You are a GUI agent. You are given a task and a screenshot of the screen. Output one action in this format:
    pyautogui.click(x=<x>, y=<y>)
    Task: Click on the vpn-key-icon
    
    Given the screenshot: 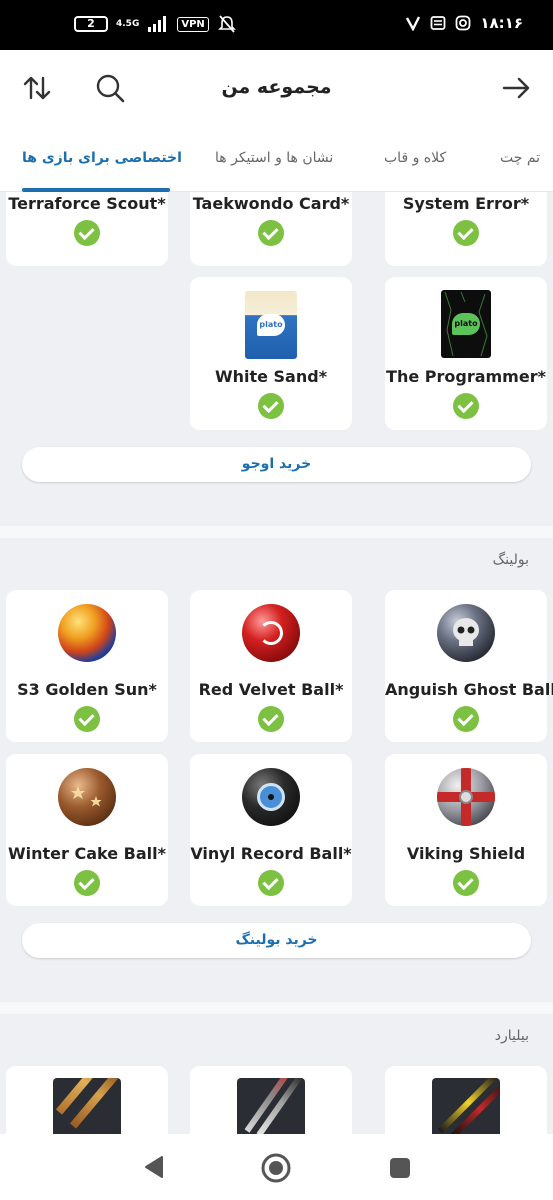 What is the action you would take?
    pyautogui.click(x=413, y=23)
    